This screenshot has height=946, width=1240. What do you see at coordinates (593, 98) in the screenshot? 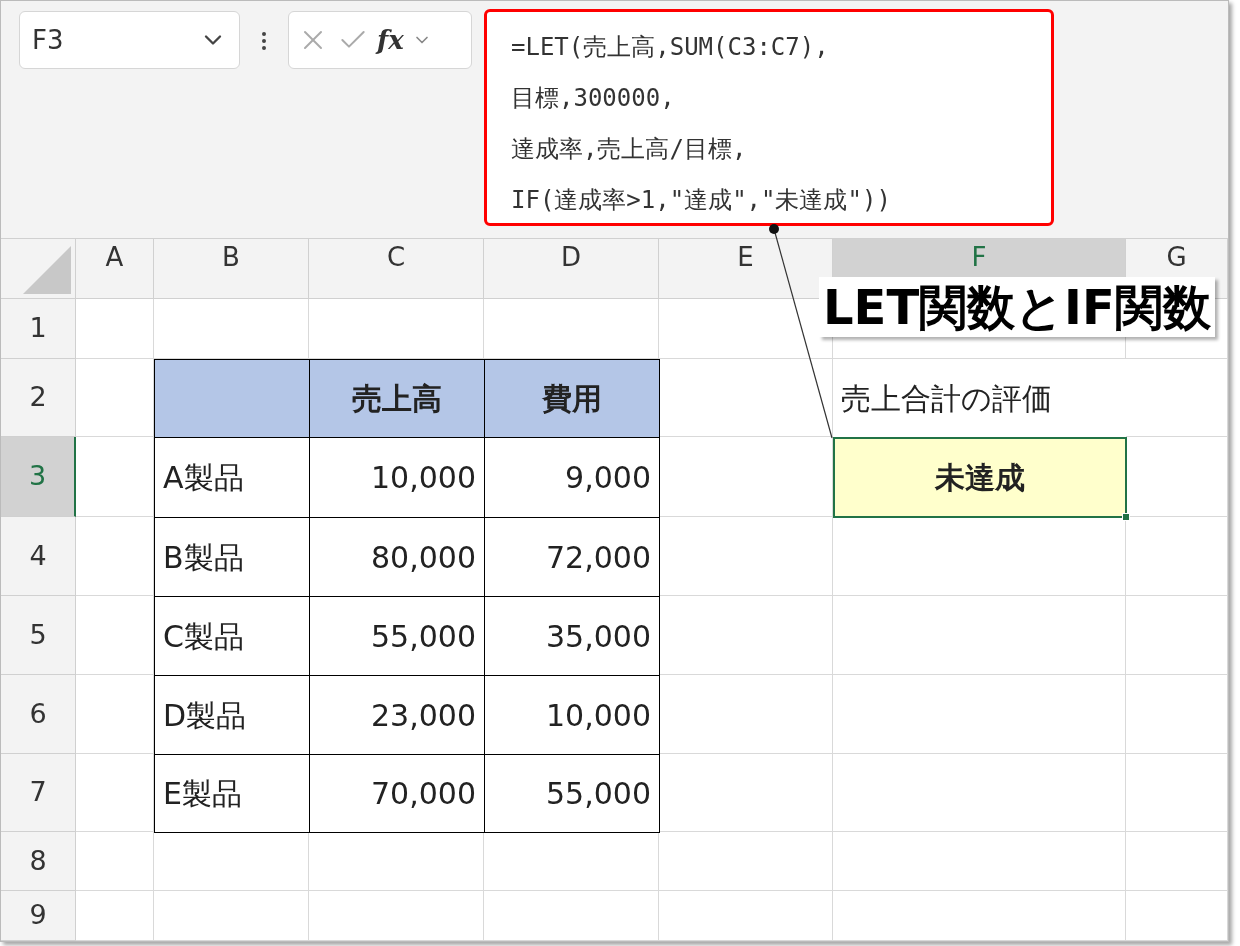
I see `formula-line: 目標,300000,` at bounding box center [593, 98].